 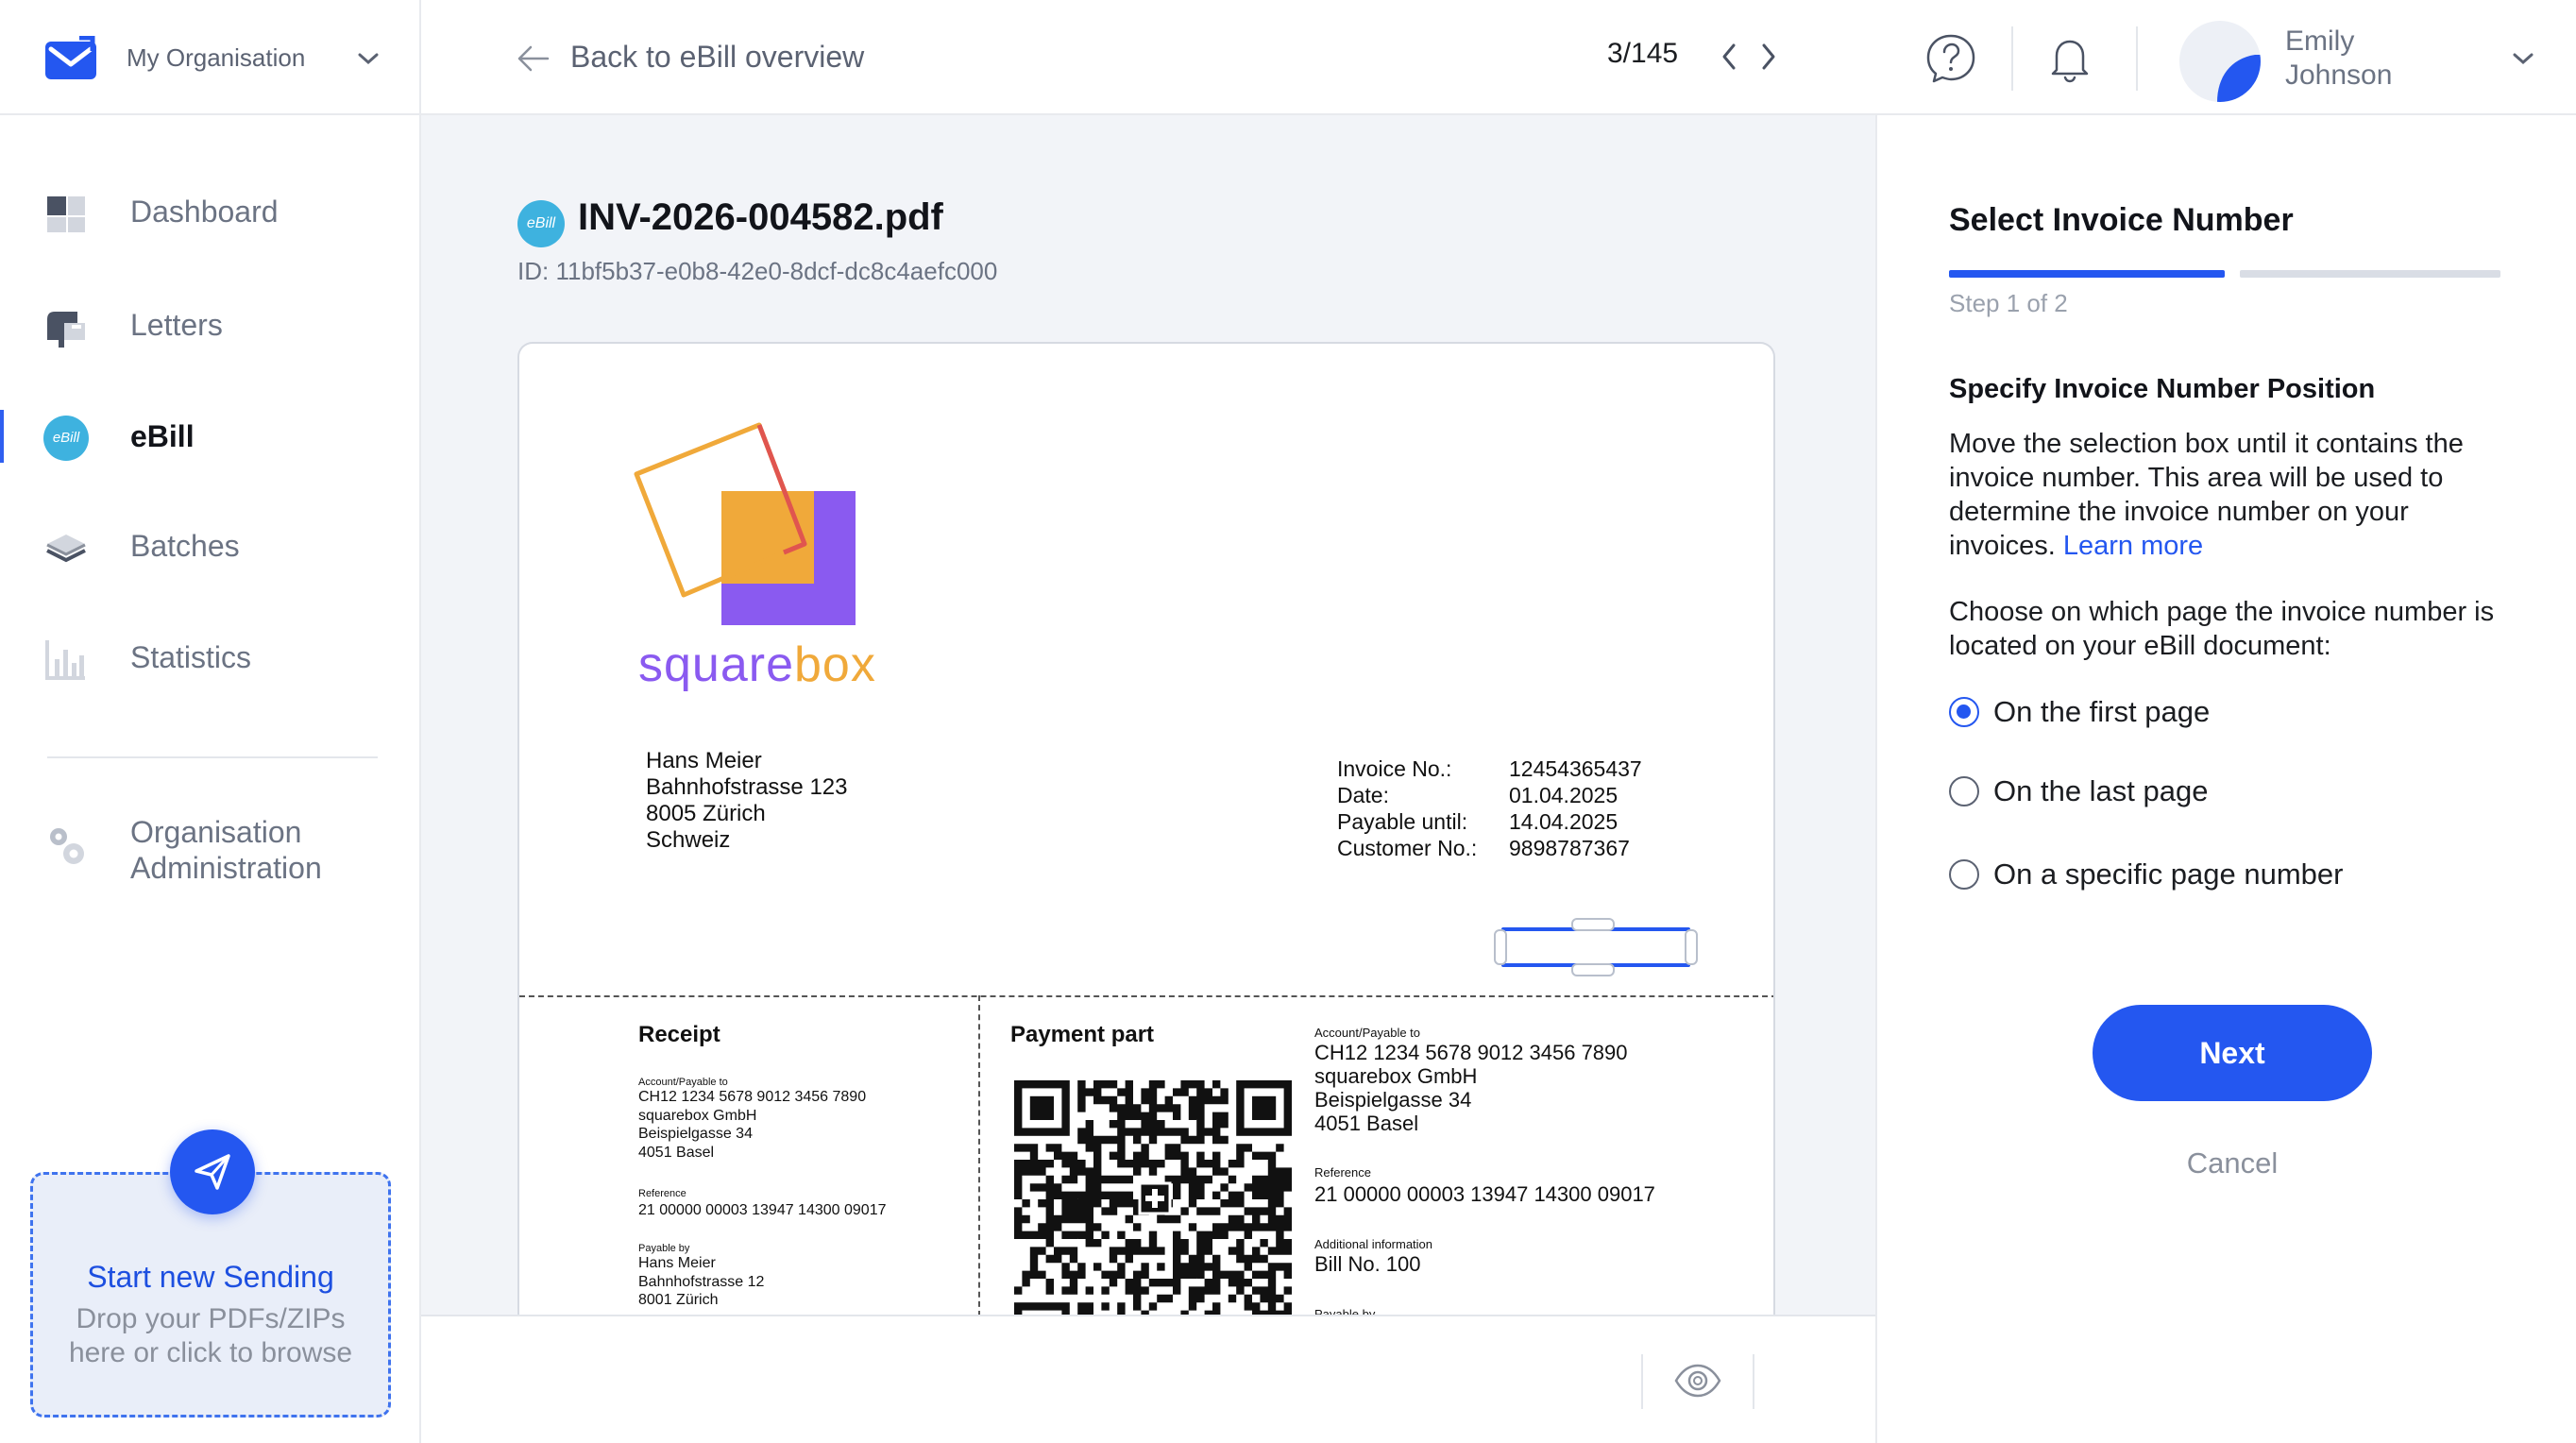 What do you see at coordinates (2220, 61) in the screenshot?
I see `avatar` at bounding box center [2220, 61].